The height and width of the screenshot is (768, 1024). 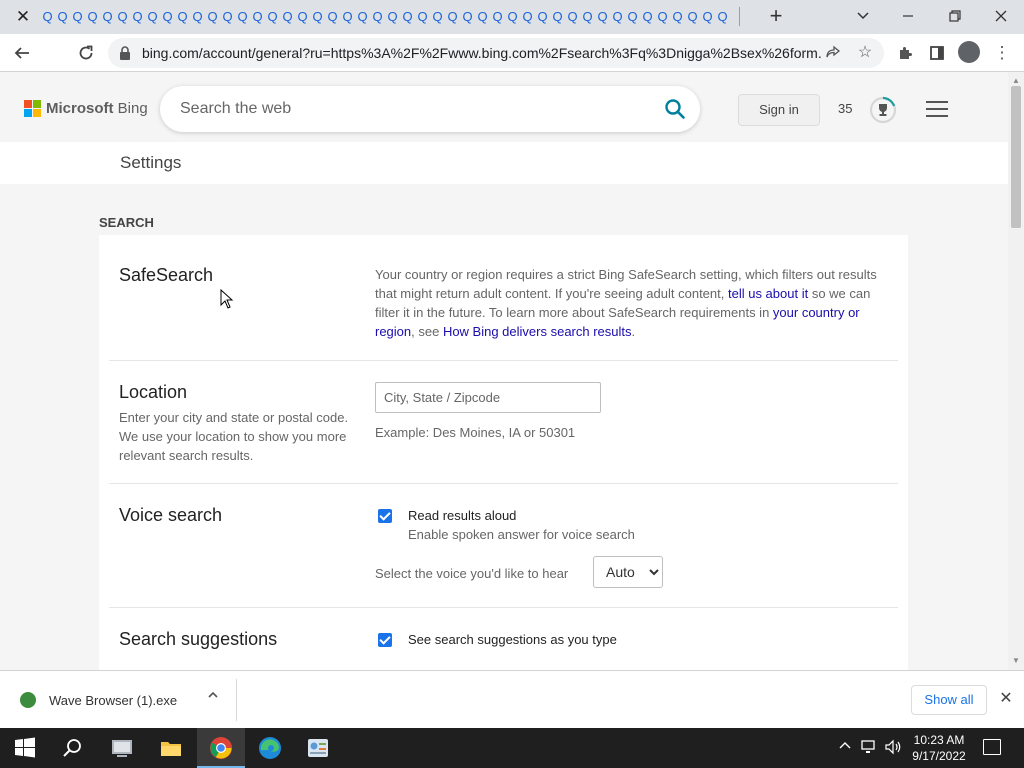 I want to click on show-all-button: Show all, so click(x=949, y=700).